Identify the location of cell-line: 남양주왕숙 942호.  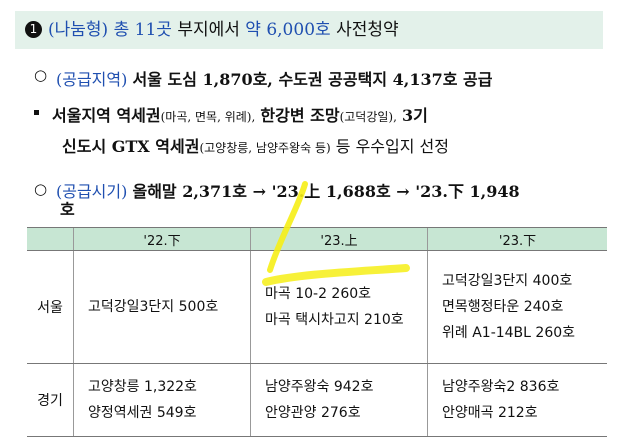
(319, 387).